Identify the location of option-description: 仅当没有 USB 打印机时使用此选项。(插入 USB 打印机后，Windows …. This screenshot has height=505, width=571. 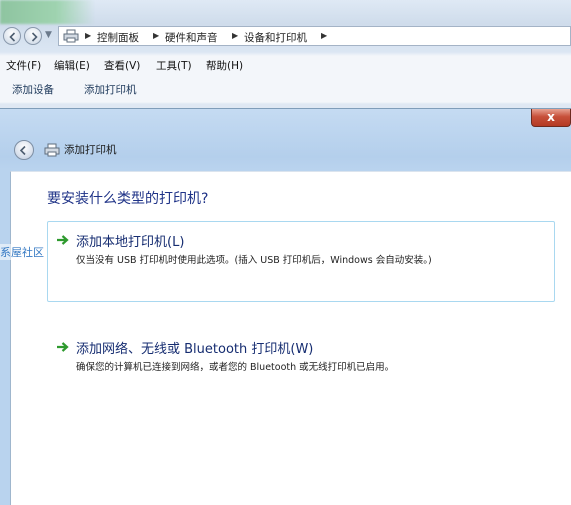
(254, 260).